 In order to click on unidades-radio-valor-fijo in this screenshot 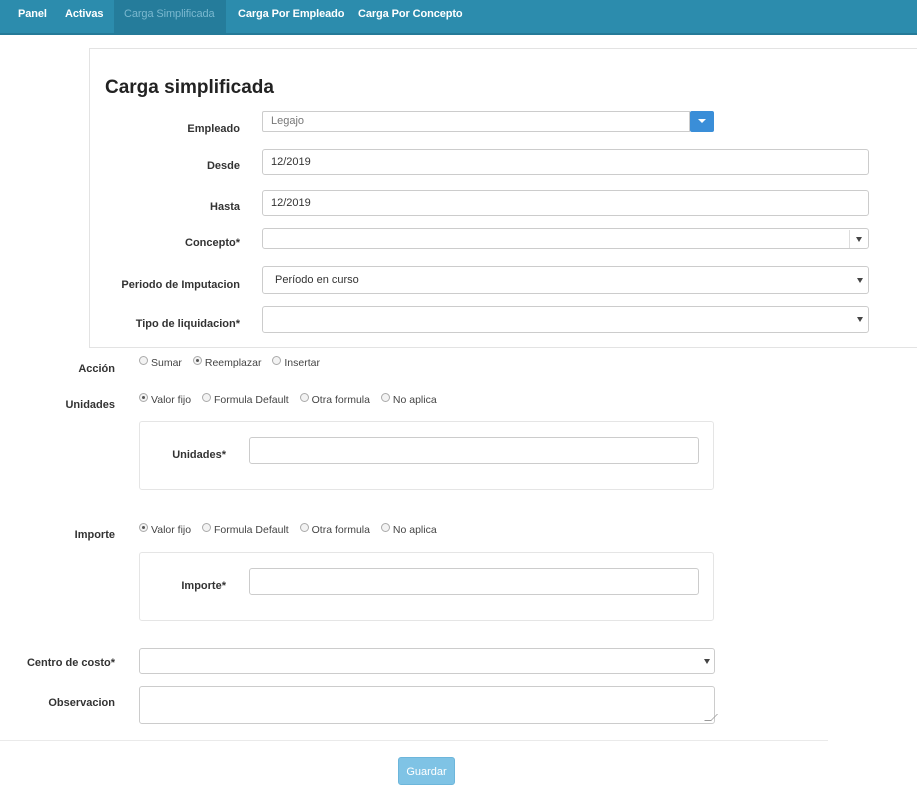, I will do `click(143, 399)`.